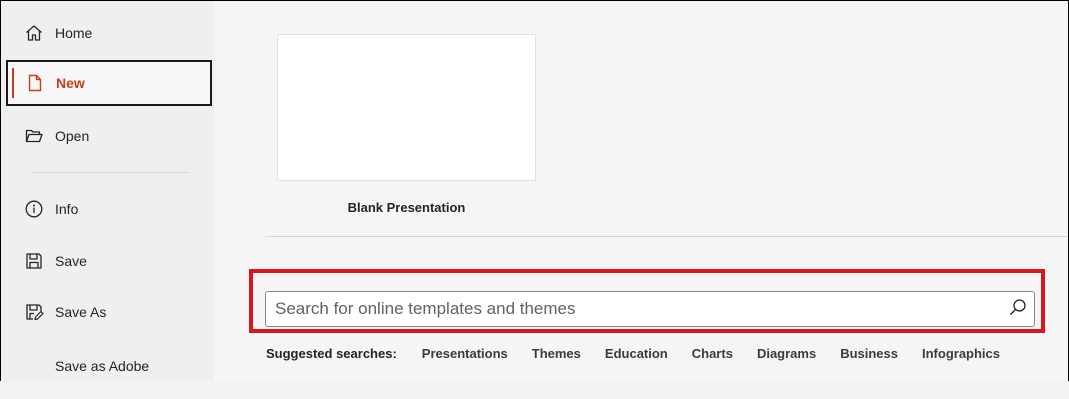 The height and width of the screenshot is (399, 1069). What do you see at coordinates (869, 353) in the screenshot?
I see `suggested-link-business: Business` at bounding box center [869, 353].